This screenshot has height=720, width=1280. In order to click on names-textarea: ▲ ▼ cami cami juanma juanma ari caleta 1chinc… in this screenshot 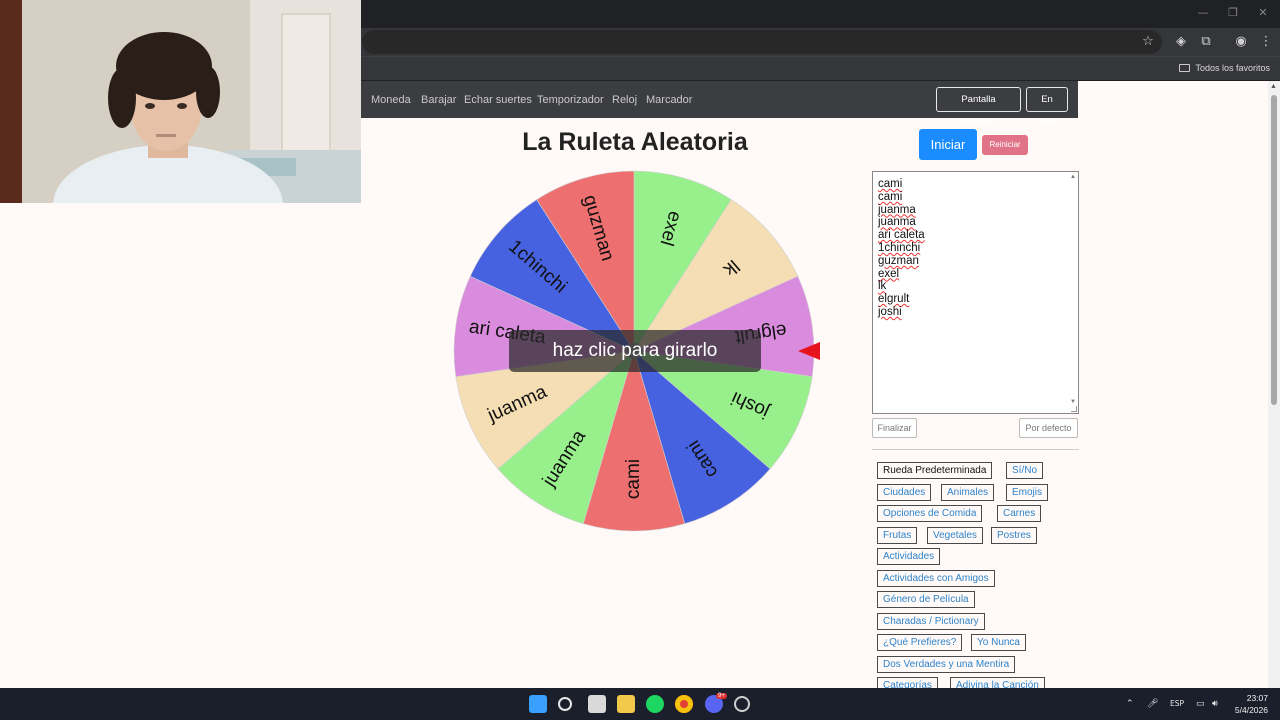, I will do `click(975, 292)`.